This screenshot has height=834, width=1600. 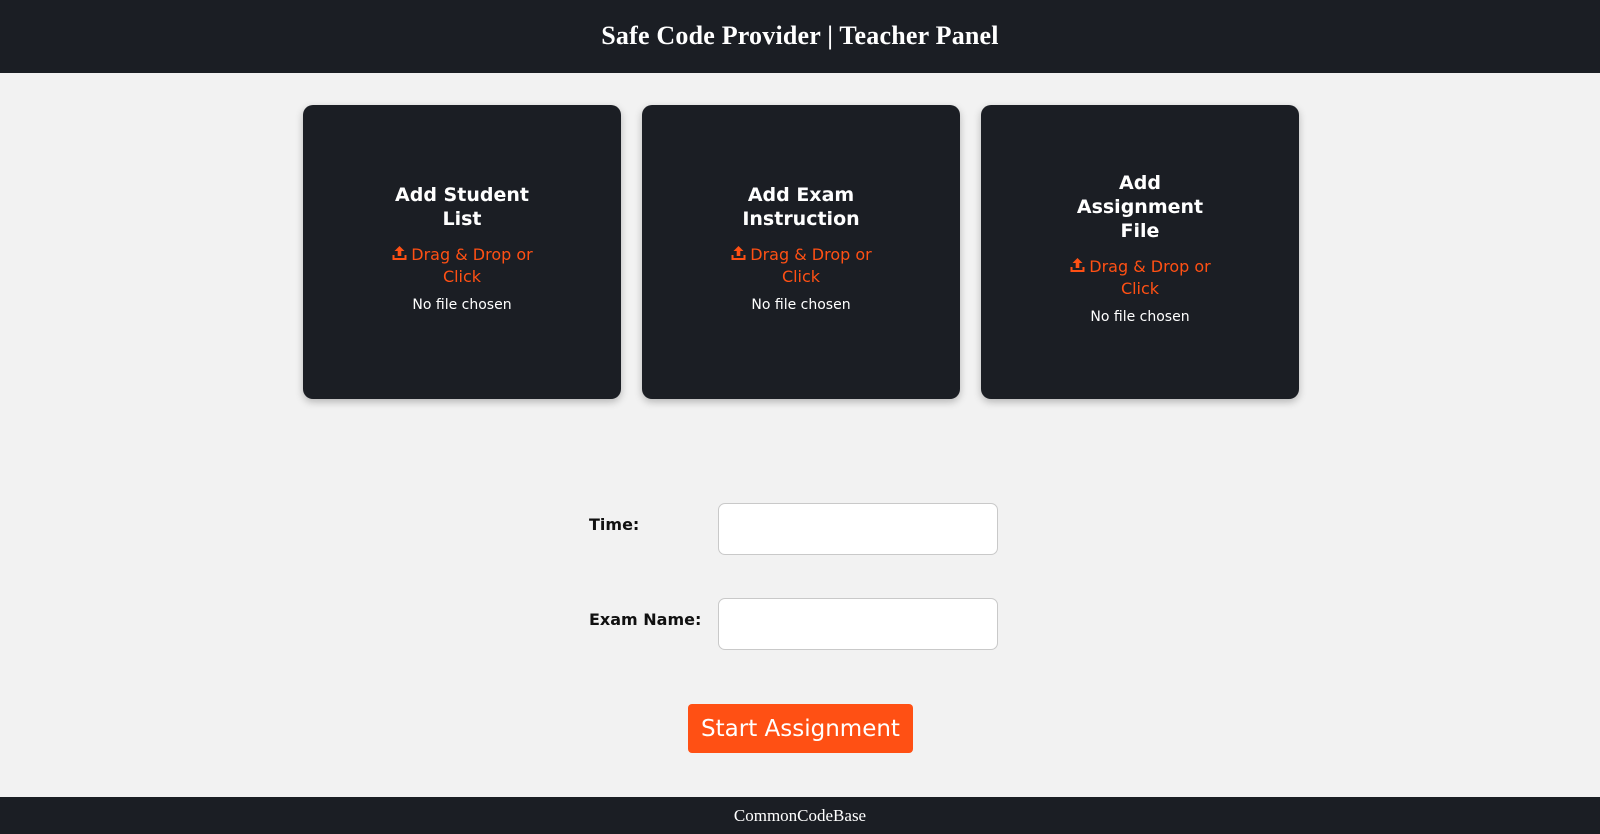 I want to click on footer-text: CommonCodeBase, so click(x=800, y=815).